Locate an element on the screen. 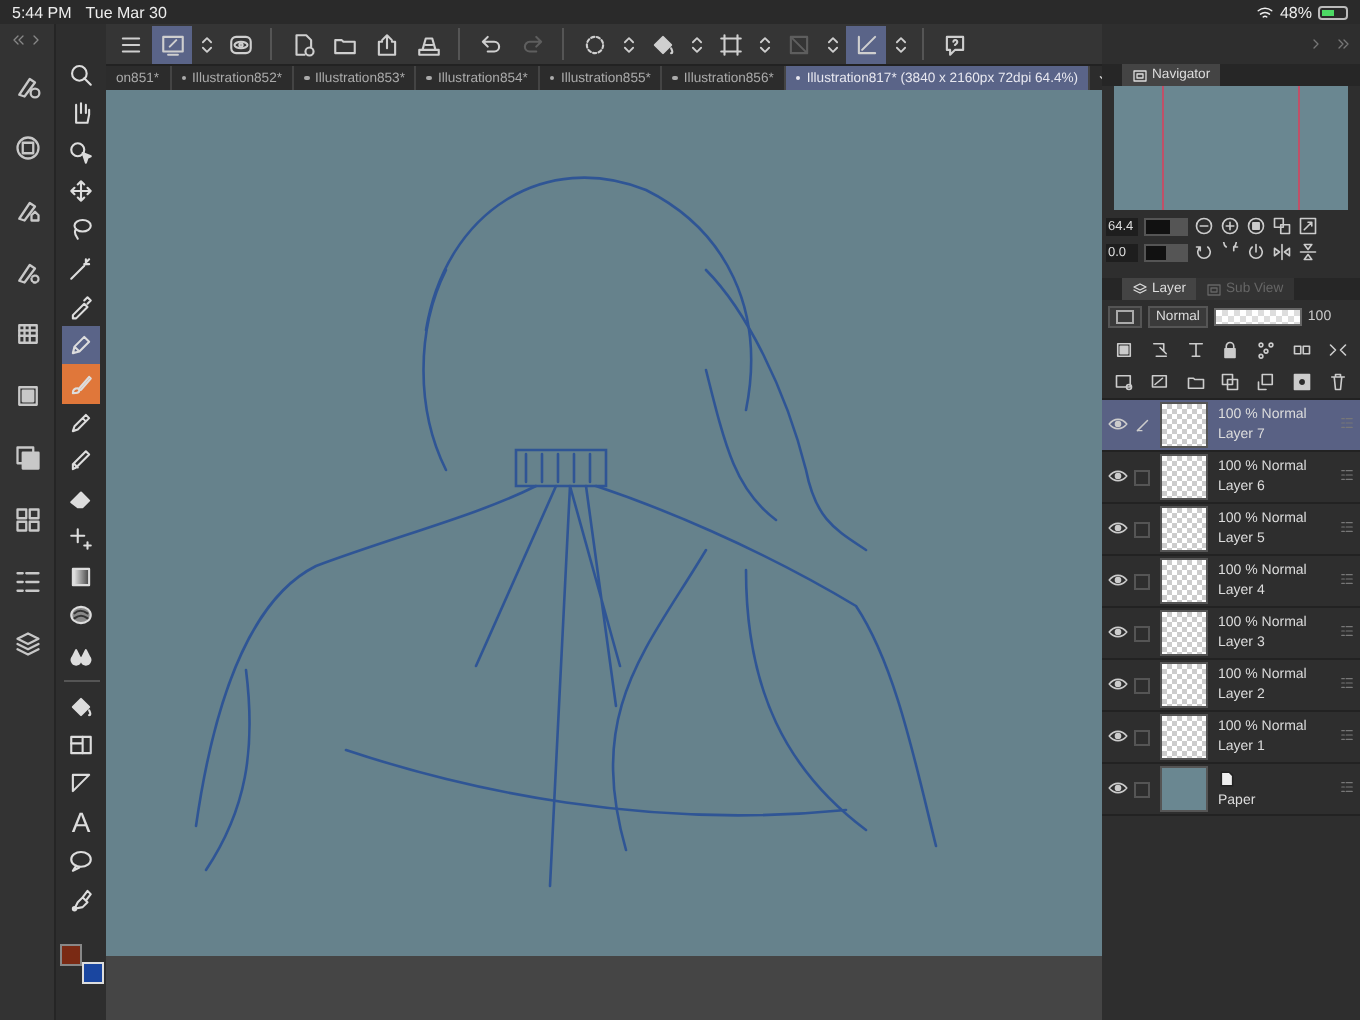  monitor-button is located at coordinates (172, 44).